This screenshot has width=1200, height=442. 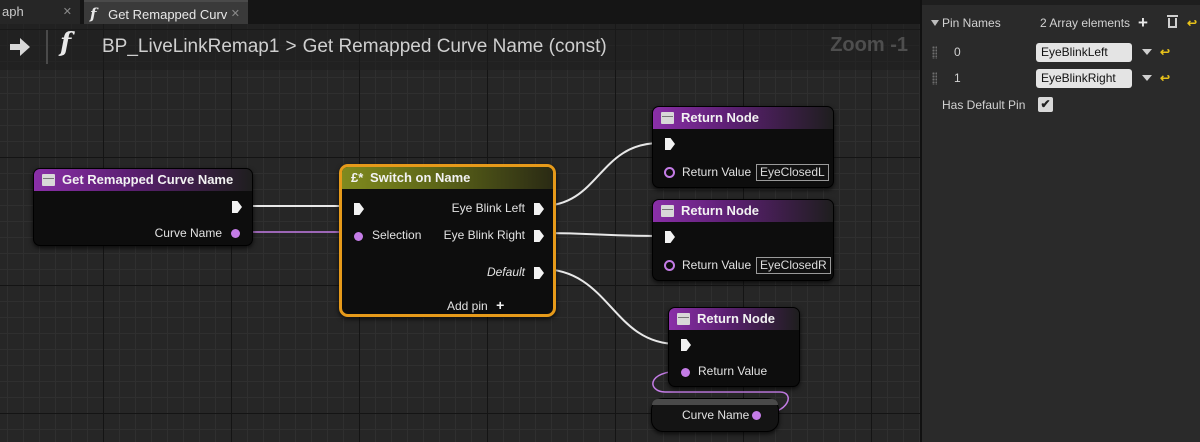 What do you see at coordinates (1061, 2) in the screenshot?
I see `panel-header-strip` at bounding box center [1061, 2].